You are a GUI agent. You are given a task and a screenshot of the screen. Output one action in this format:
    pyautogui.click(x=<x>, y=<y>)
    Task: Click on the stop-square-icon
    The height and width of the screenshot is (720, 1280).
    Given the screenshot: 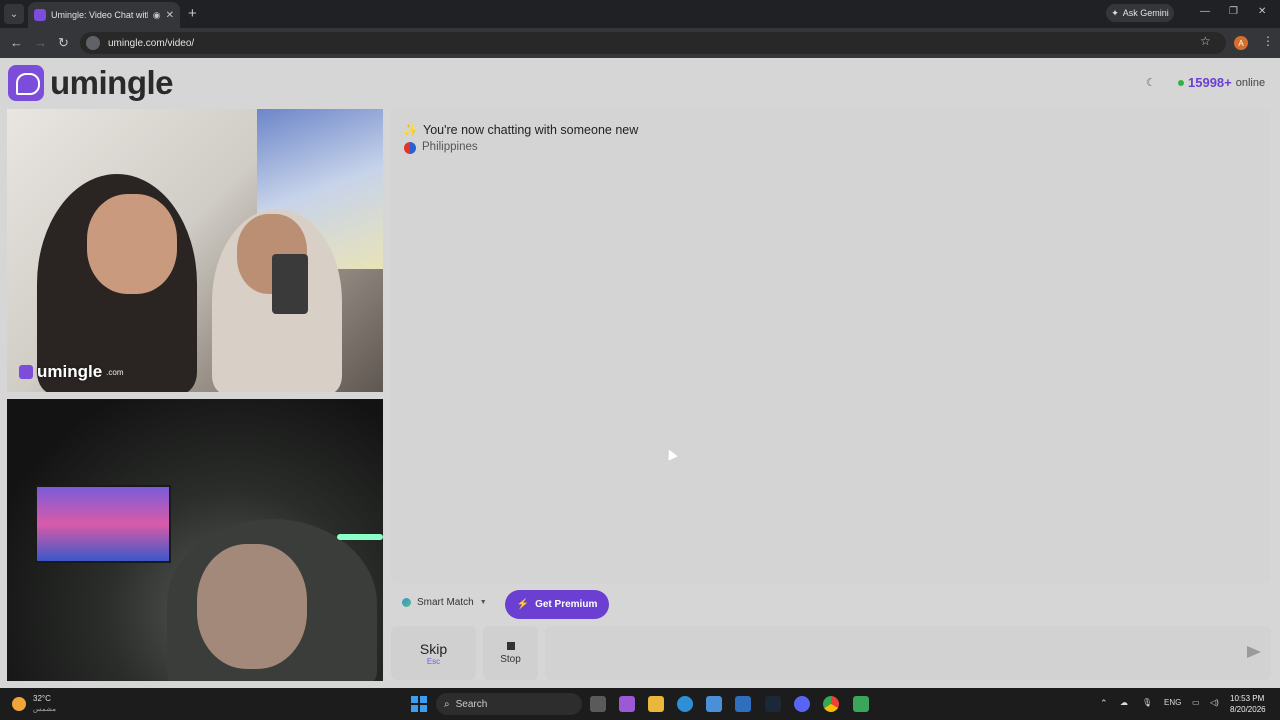 What is the action you would take?
    pyautogui.click(x=510, y=645)
    